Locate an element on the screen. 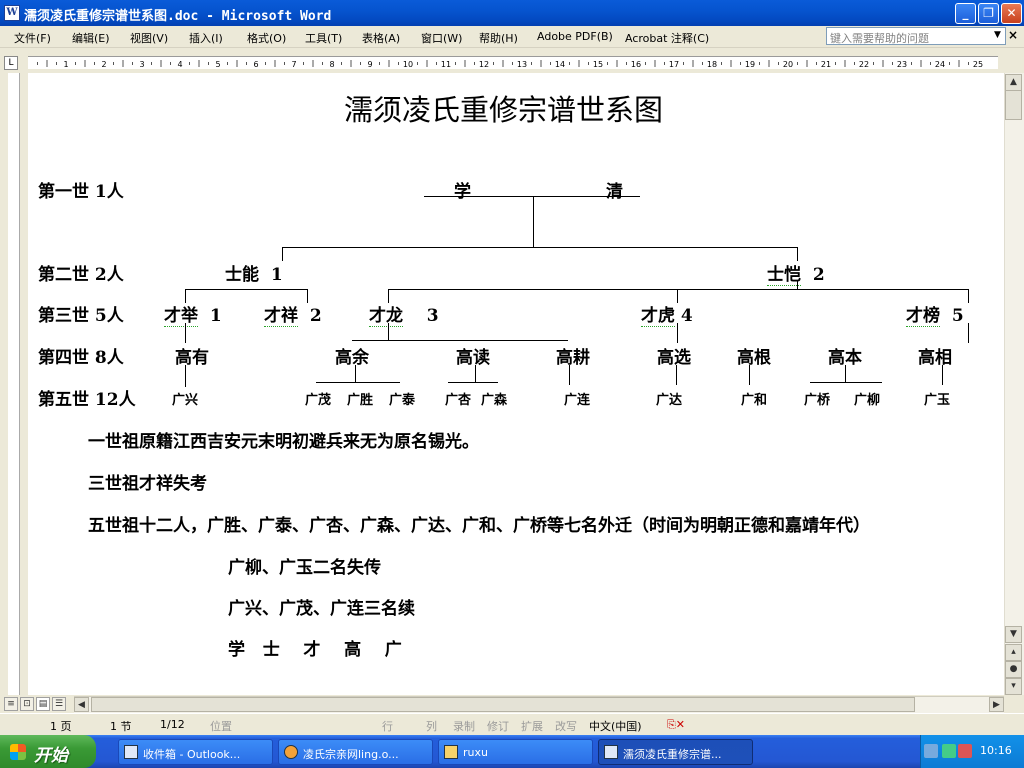  menu-view: 视图(V) is located at coordinates (149, 38).